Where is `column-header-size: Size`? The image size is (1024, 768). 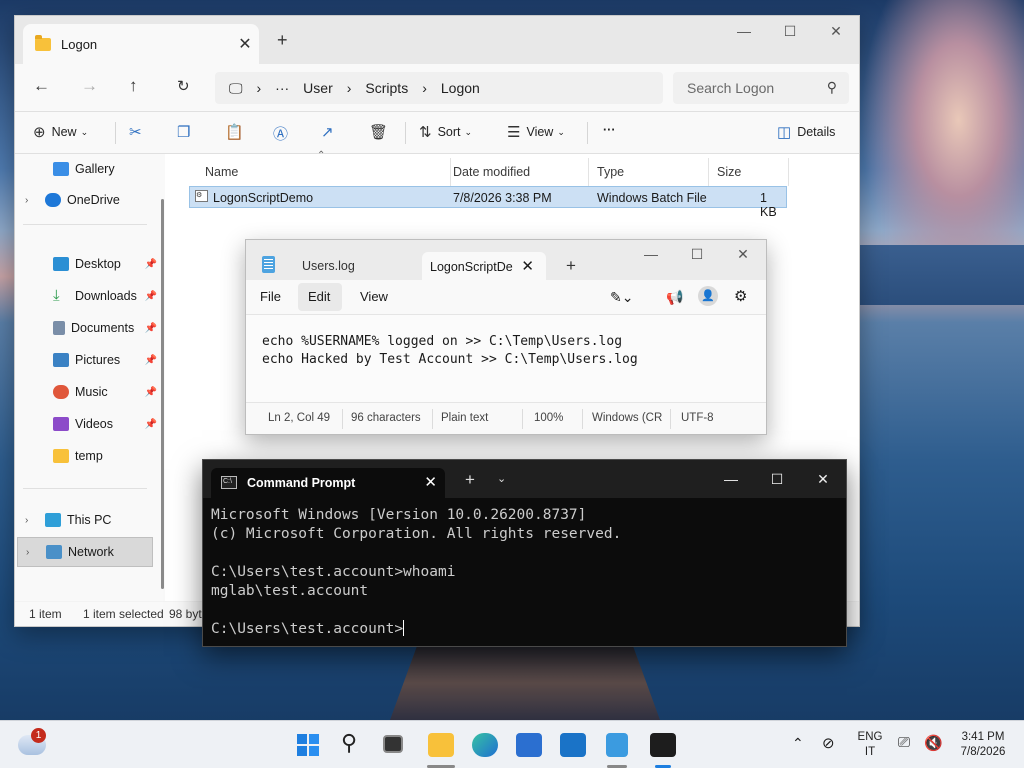
column-header-size: Size is located at coordinates (749, 172).